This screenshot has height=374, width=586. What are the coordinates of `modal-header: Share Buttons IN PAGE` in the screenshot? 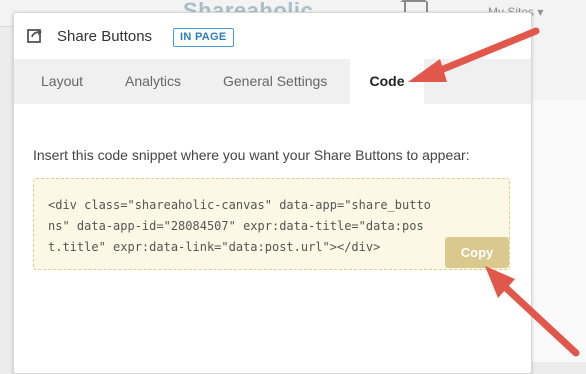 It's located at (272, 36).